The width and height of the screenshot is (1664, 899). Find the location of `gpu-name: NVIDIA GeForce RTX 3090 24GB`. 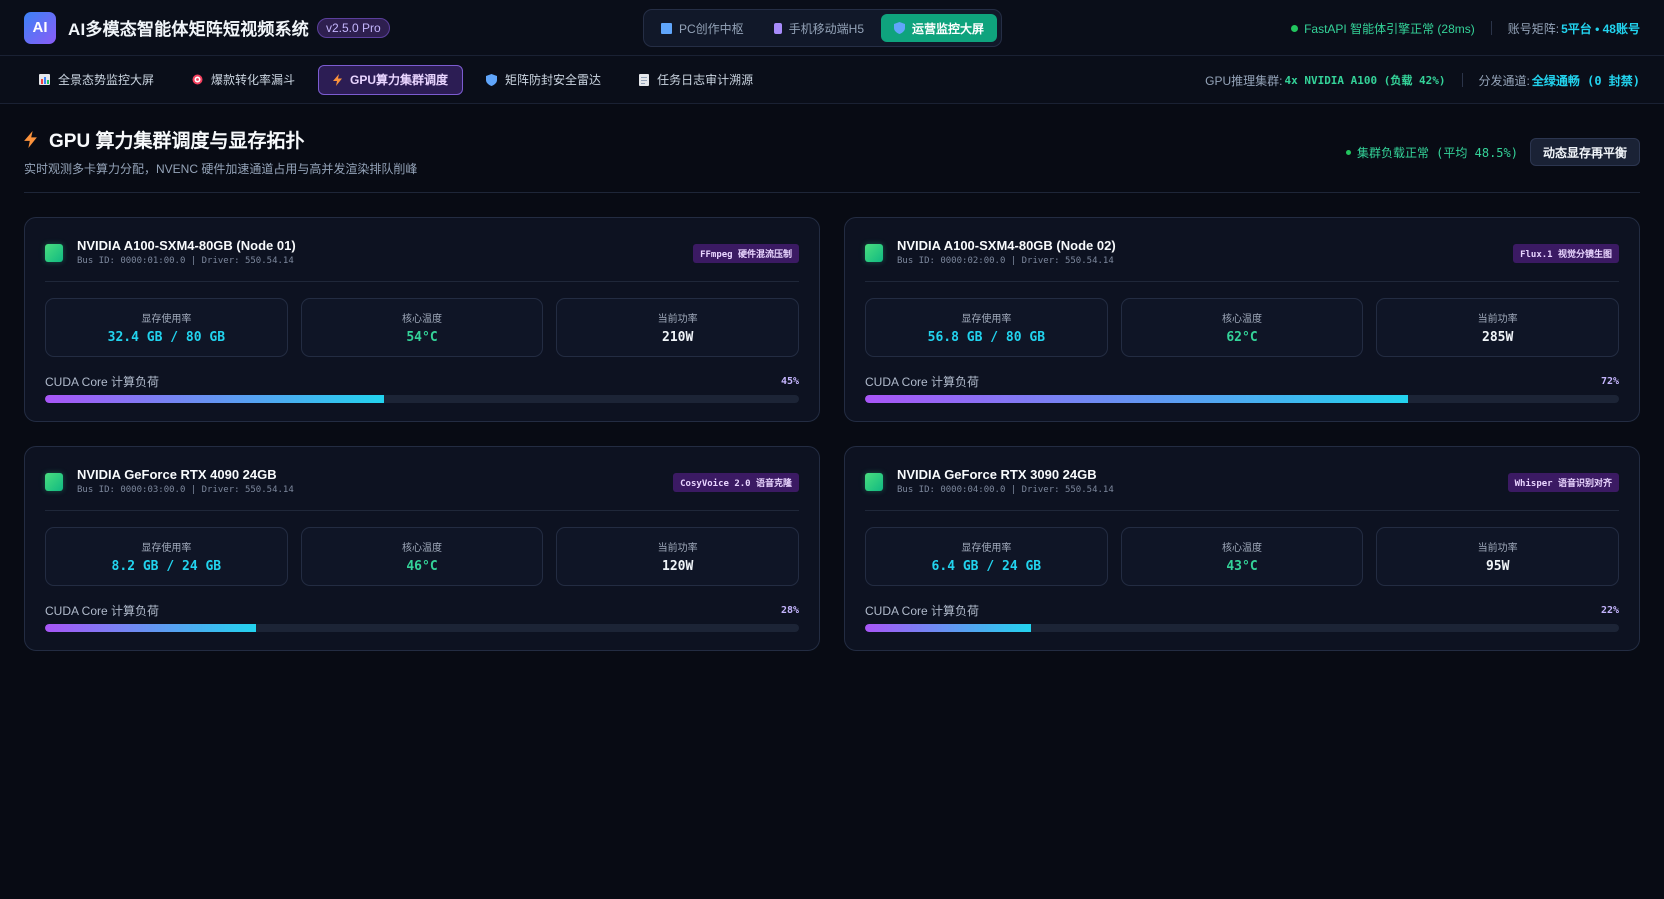

gpu-name: NVIDIA GeForce RTX 3090 24GB is located at coordinates (997, 474).